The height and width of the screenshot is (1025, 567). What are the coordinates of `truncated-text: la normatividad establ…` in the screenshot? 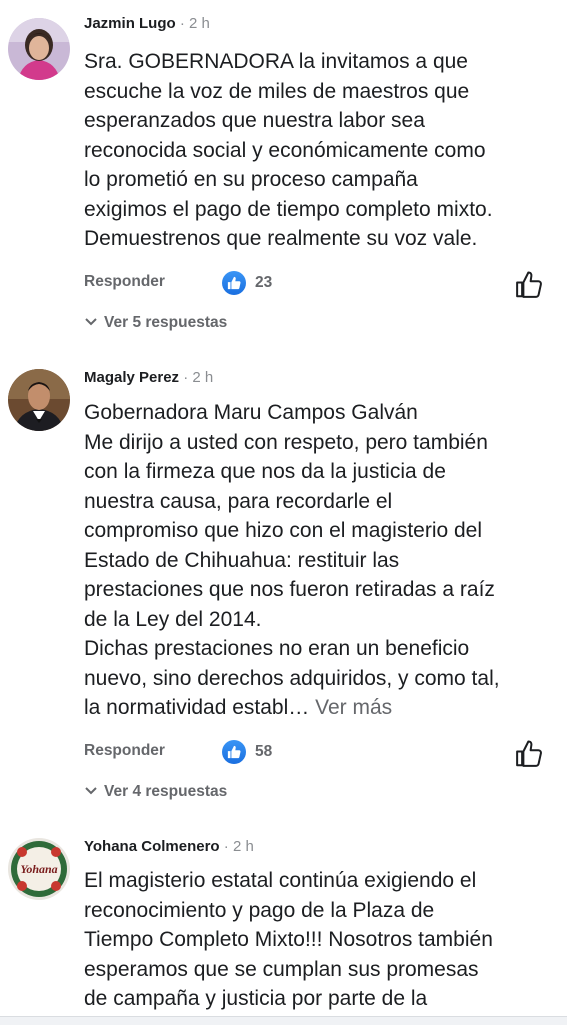 It's located at (197, 707).